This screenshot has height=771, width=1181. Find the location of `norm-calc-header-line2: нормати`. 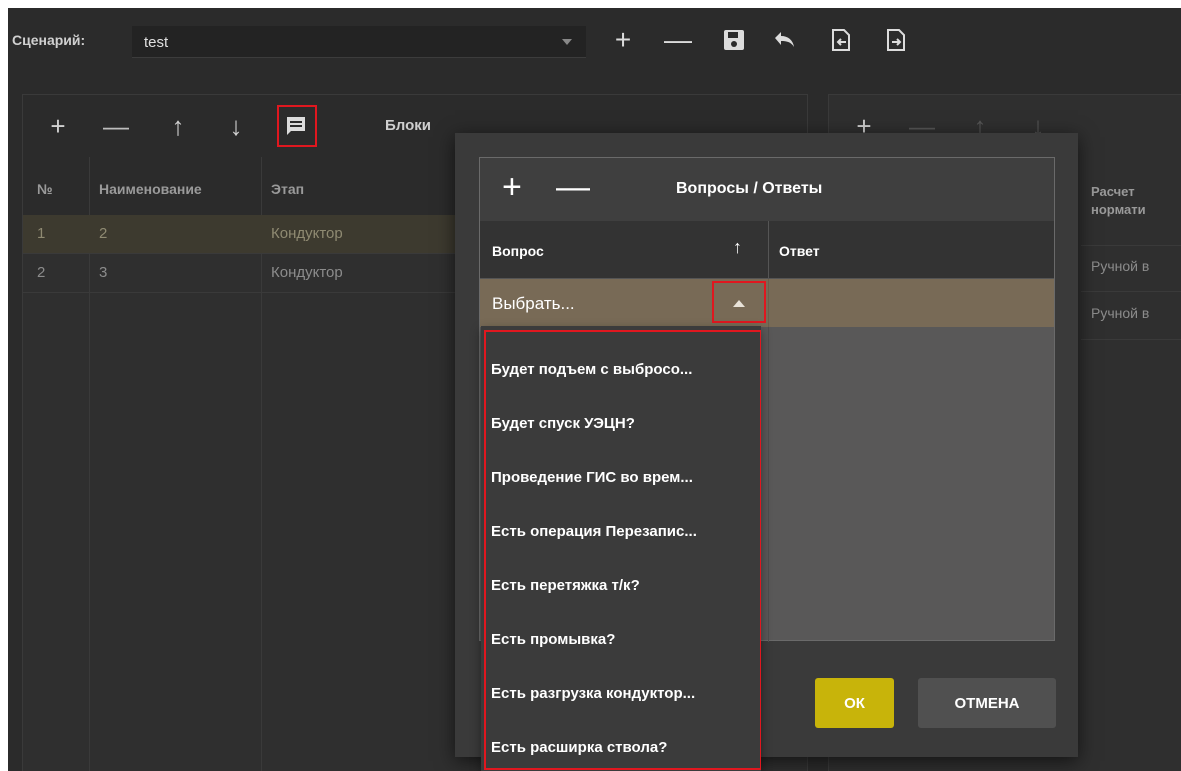

norm-calc-header-line2: нормати is located at coordinates (1118, 209).